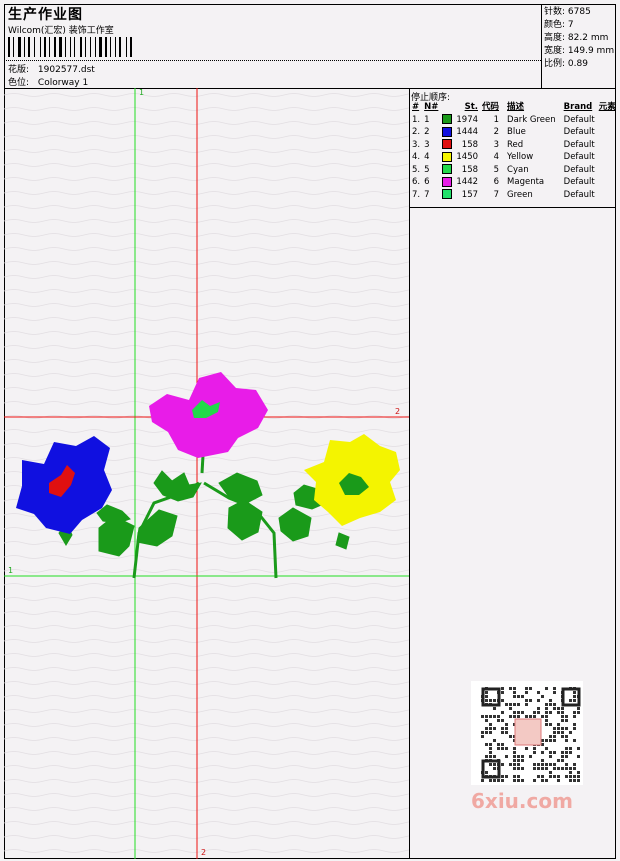  Describe the element at coordinates (142, 92) in the screenshot. I see `green-top-axis-label: 1` at that location.